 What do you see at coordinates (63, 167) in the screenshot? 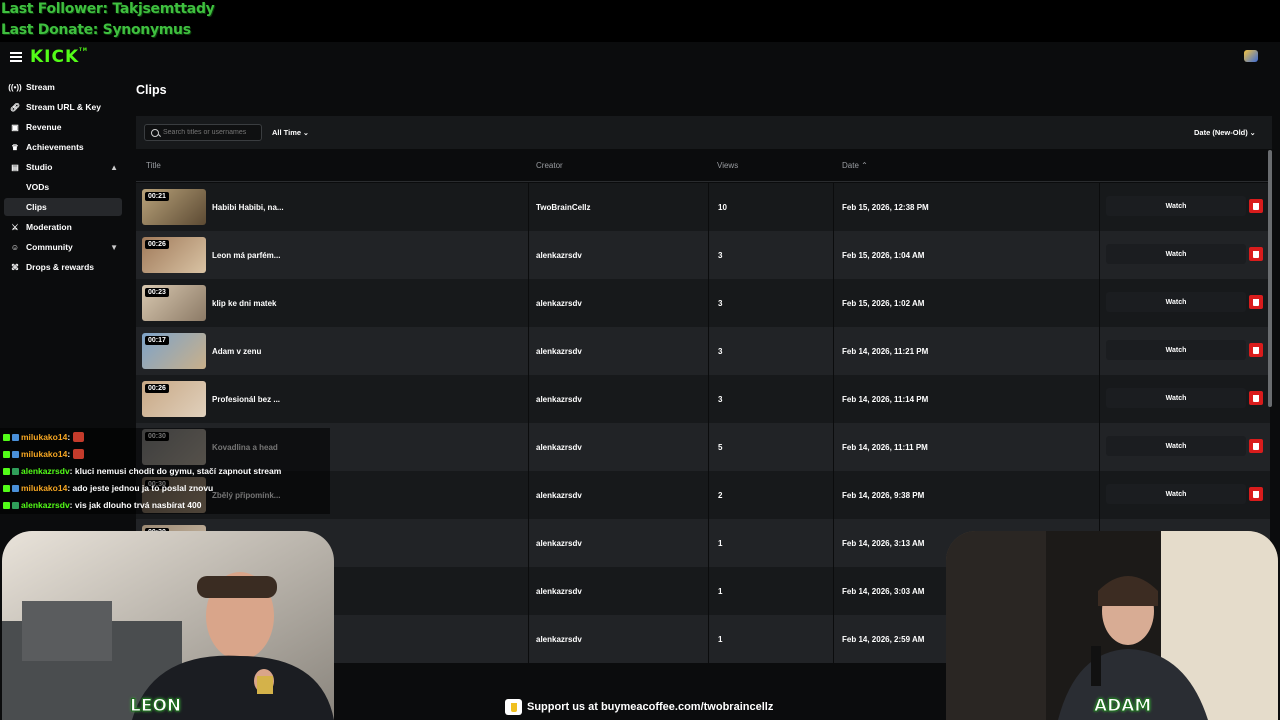
I see `sidebar-item-studio: ▤ Studio ▲` at bounding box center [63, 167].